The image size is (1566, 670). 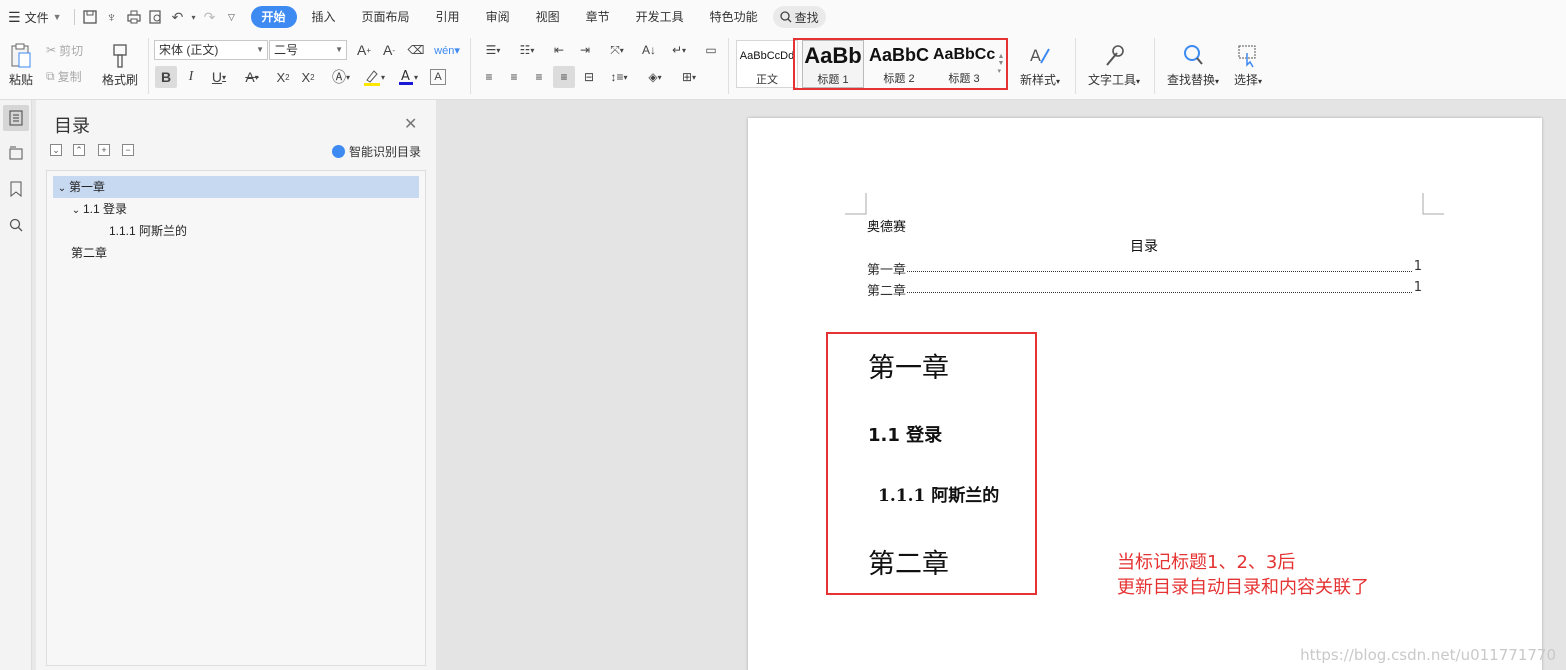 What do you see at coordinates (734, 17) in the screenshot?
I see `tab-features: 特色功能` at bounding box center [734, 17].